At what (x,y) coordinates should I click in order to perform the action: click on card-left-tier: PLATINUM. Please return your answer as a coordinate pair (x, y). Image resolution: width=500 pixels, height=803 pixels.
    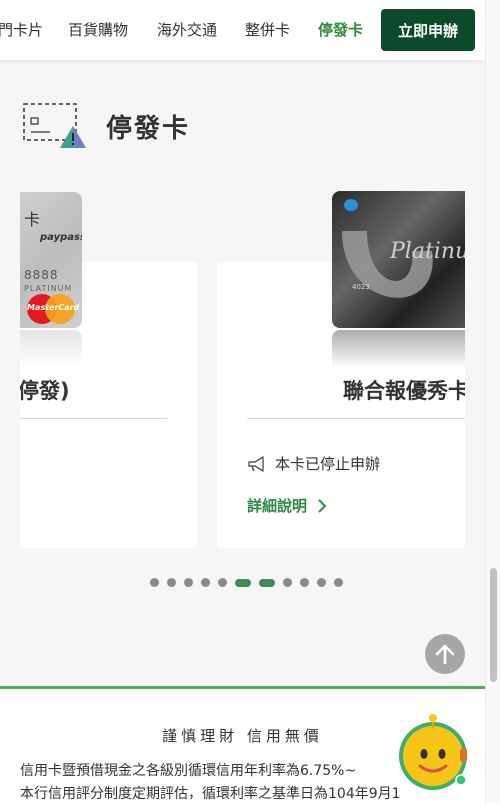
    Looking at the image, I should click on (48, 288).